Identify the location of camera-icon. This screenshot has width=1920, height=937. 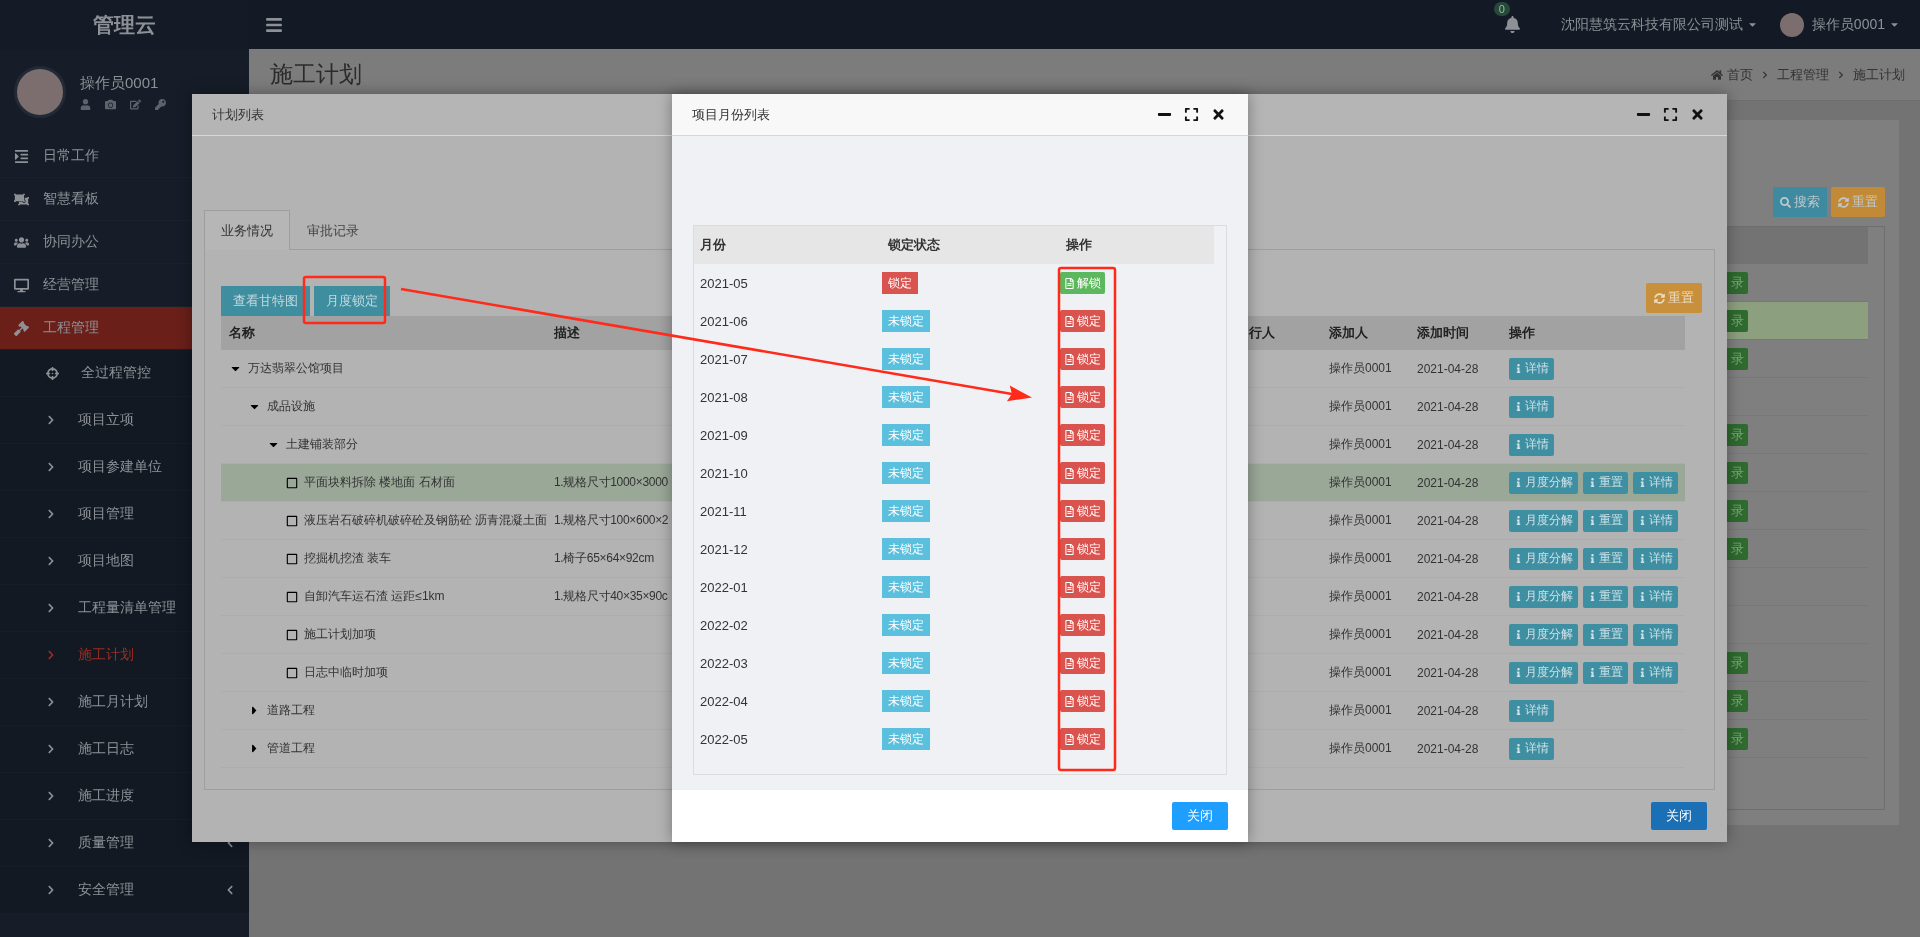
(110, 104).